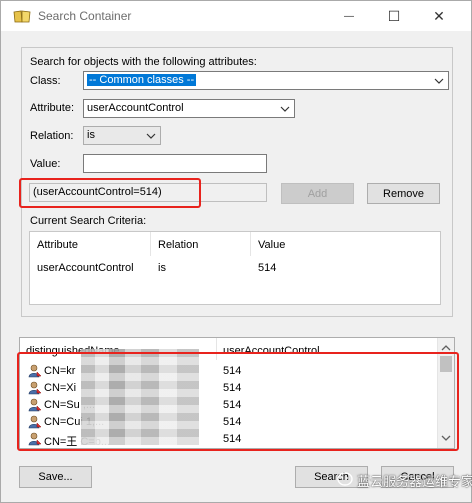  Describe the element at coordinates (85, 268) in the screenshot. I see `criteria-cell-attribute: userAccountControl` at that location.